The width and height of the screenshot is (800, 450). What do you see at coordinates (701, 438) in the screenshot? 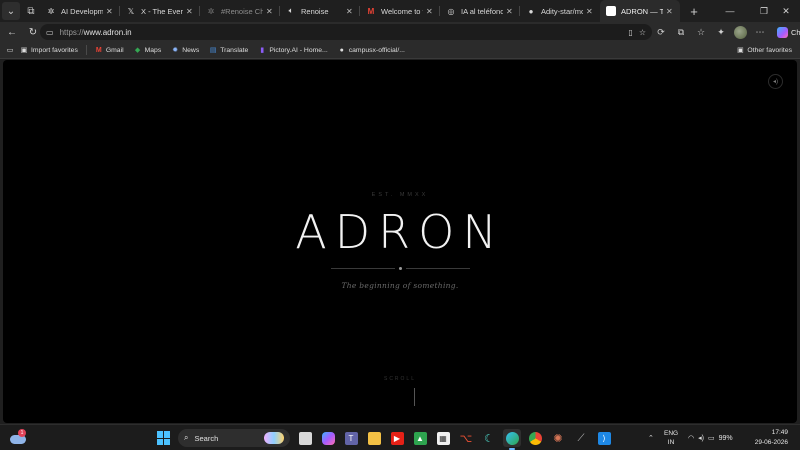
I see `volume-icon: ◂)` at bounding box center [701, 438].